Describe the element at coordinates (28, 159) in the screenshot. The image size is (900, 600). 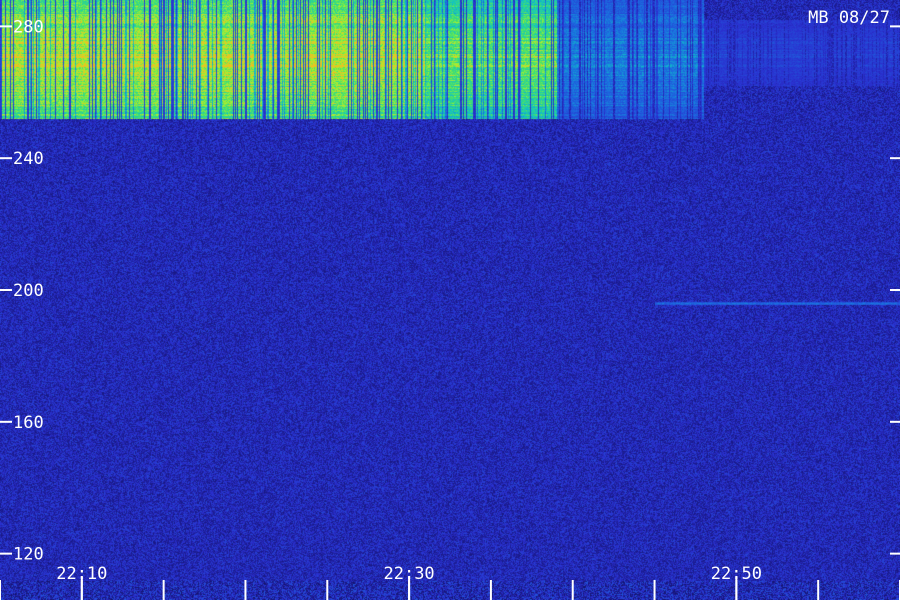
I see `y-tick-label: 240` at that location.